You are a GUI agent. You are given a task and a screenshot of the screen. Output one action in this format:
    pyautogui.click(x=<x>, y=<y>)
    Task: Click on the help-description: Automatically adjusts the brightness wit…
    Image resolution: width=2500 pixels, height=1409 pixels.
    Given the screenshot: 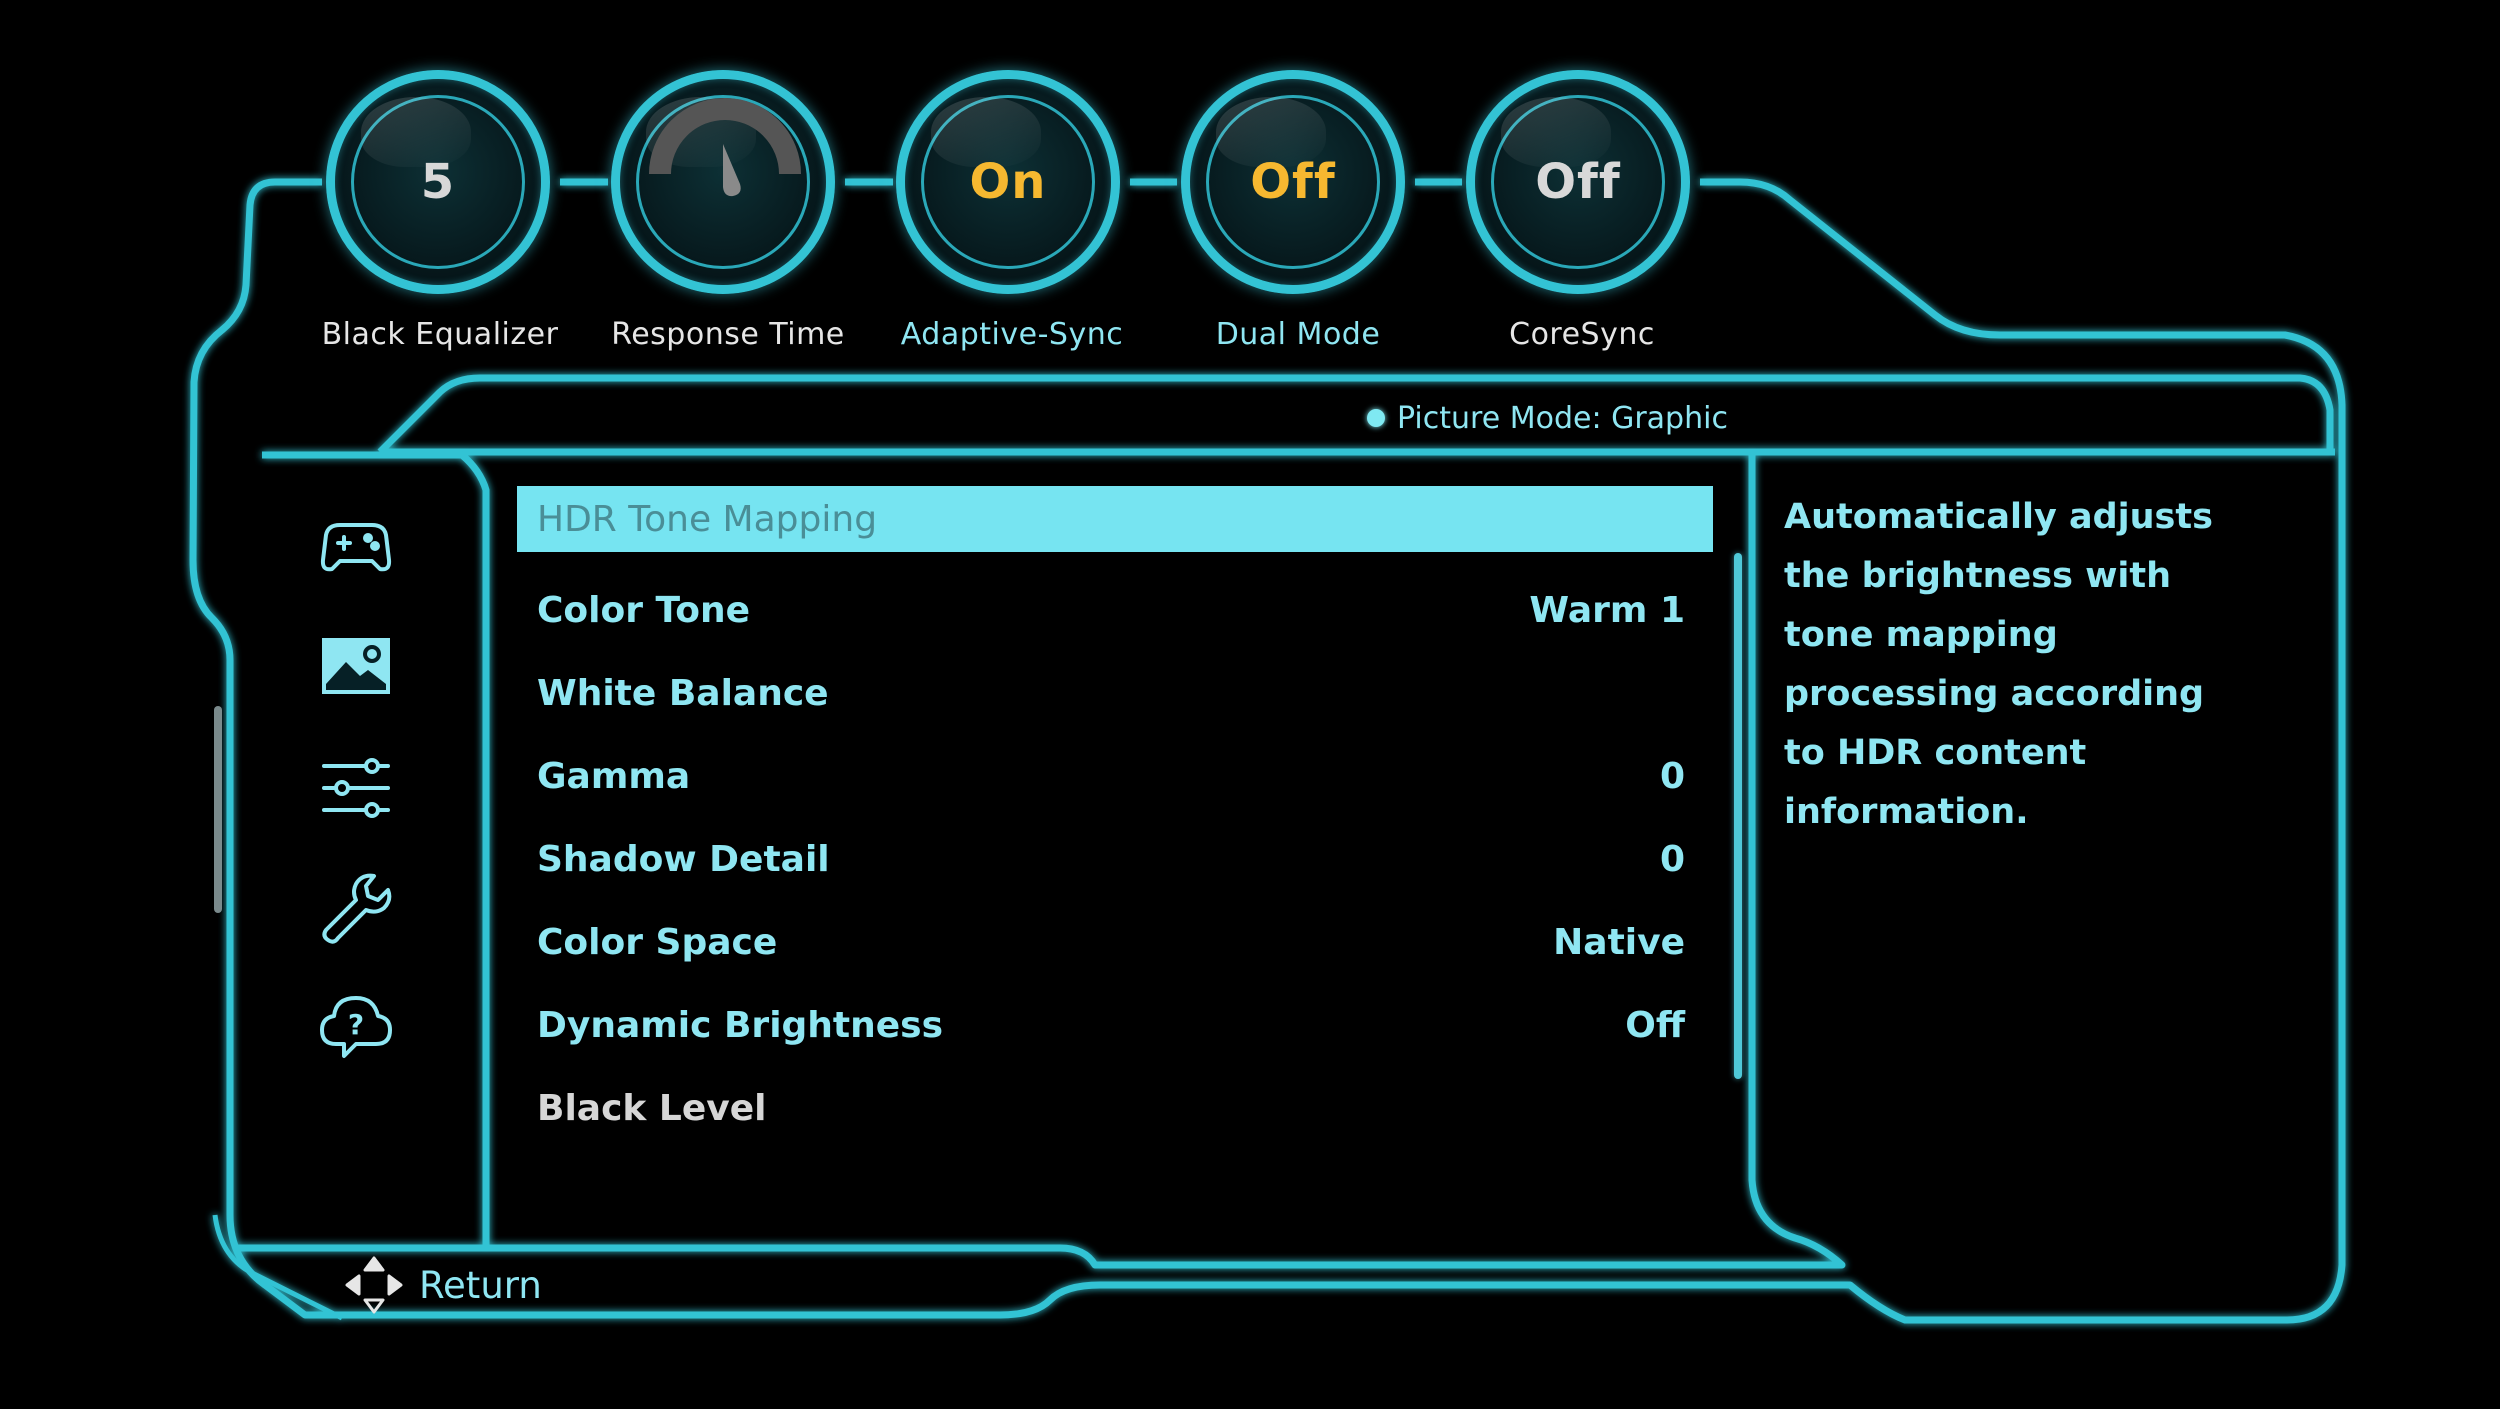 What is the action you would take?
    pyautogui.click(x=1998, y=664)
    